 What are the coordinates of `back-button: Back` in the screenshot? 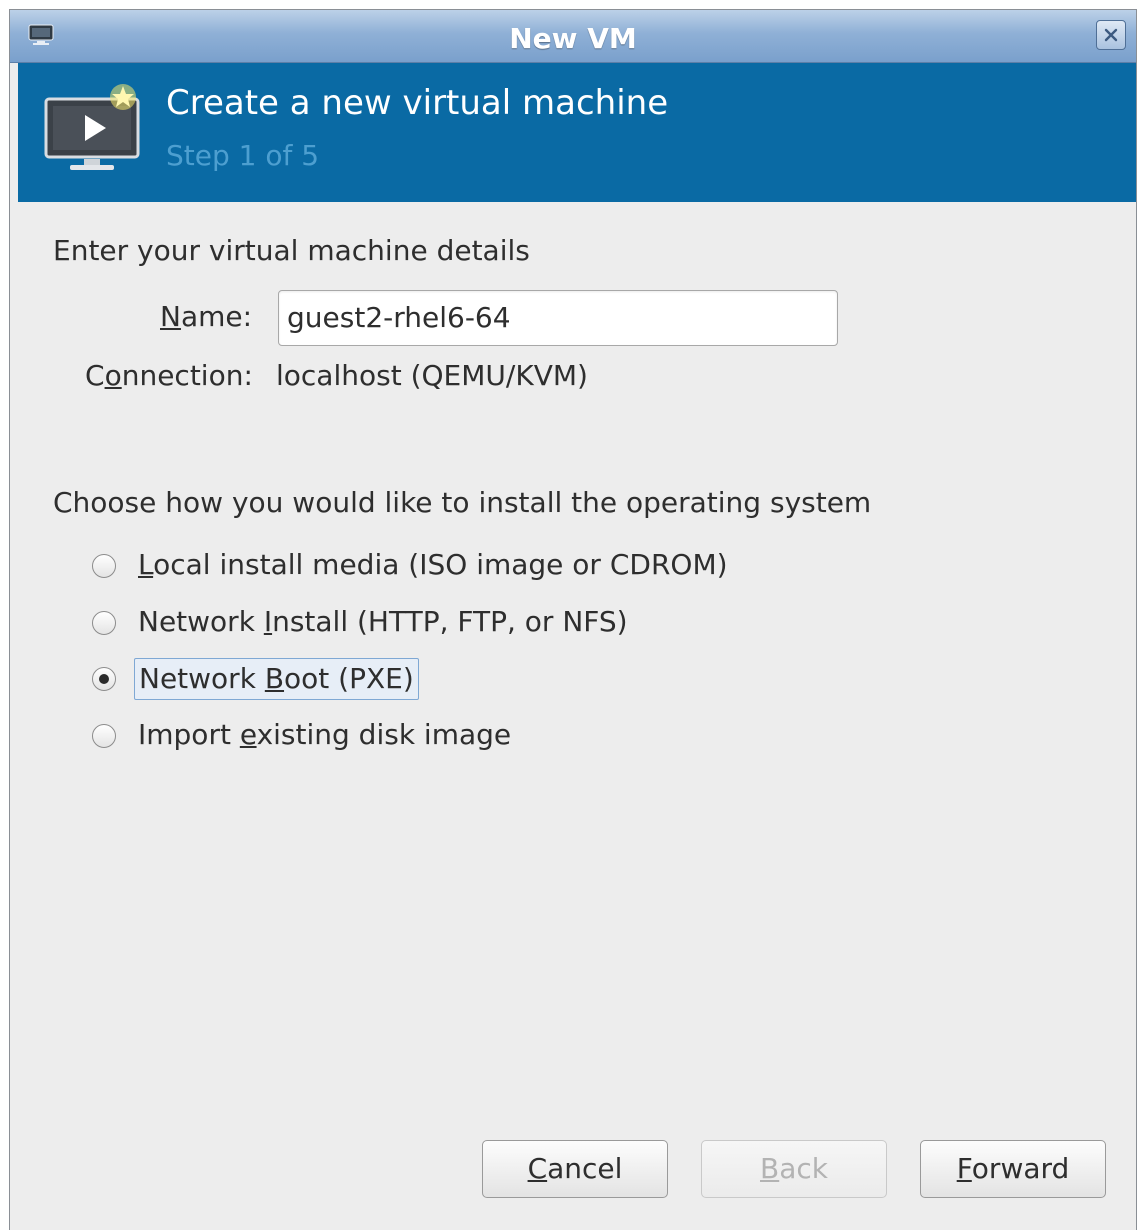 It's located at (794, 1169).